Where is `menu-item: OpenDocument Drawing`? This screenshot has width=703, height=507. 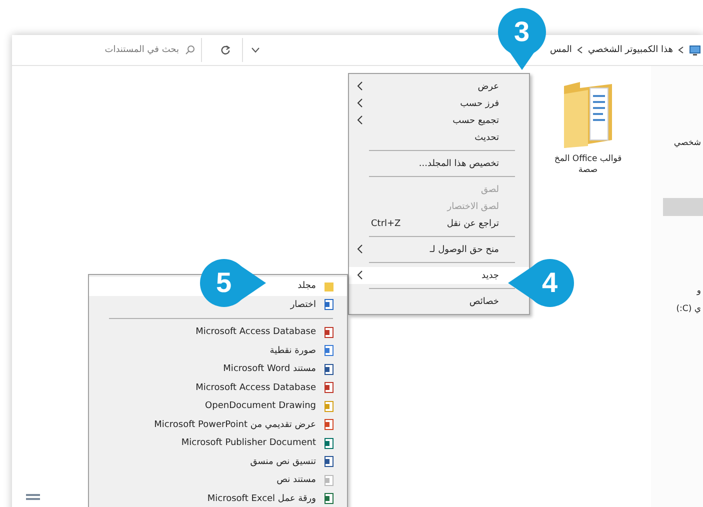
menu-item: OpenDocument Drawing is located at coordinates (218, 406).